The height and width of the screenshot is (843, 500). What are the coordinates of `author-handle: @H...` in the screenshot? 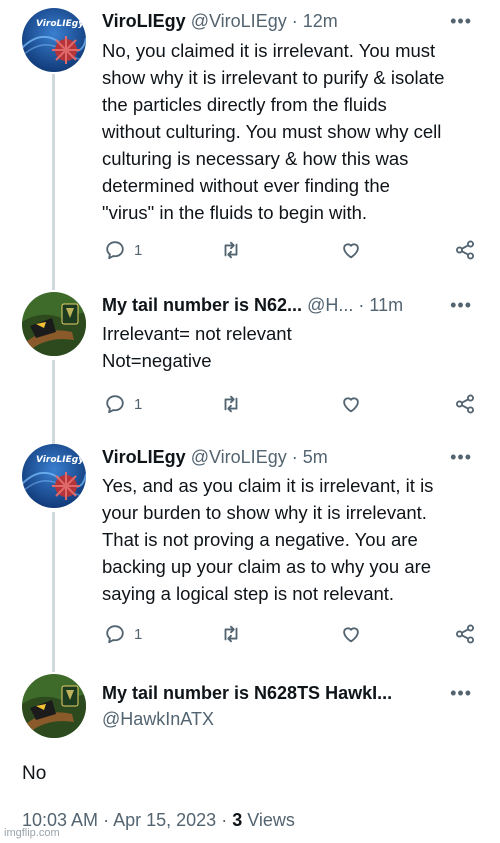 It's located at (330, 305).